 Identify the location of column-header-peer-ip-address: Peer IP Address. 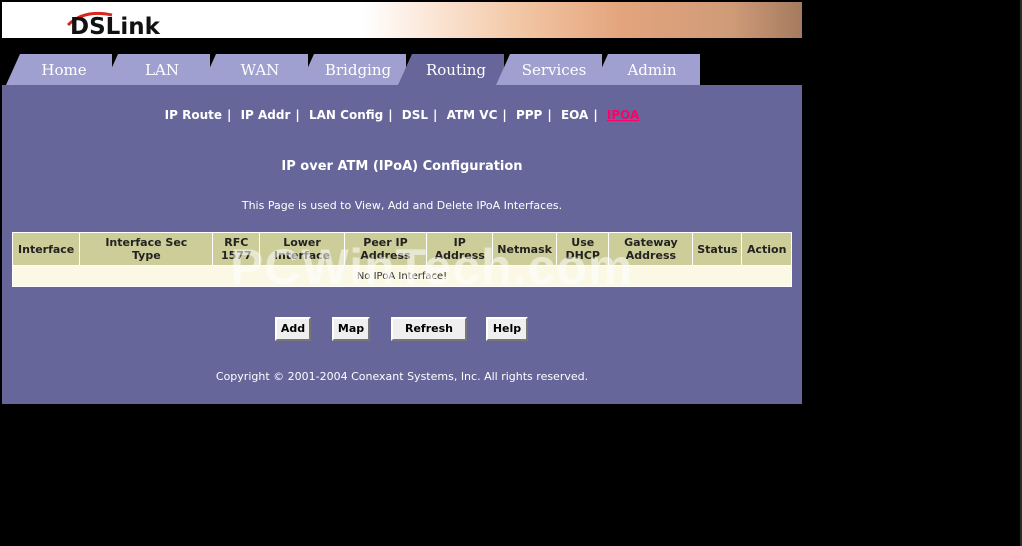
(385, 249).